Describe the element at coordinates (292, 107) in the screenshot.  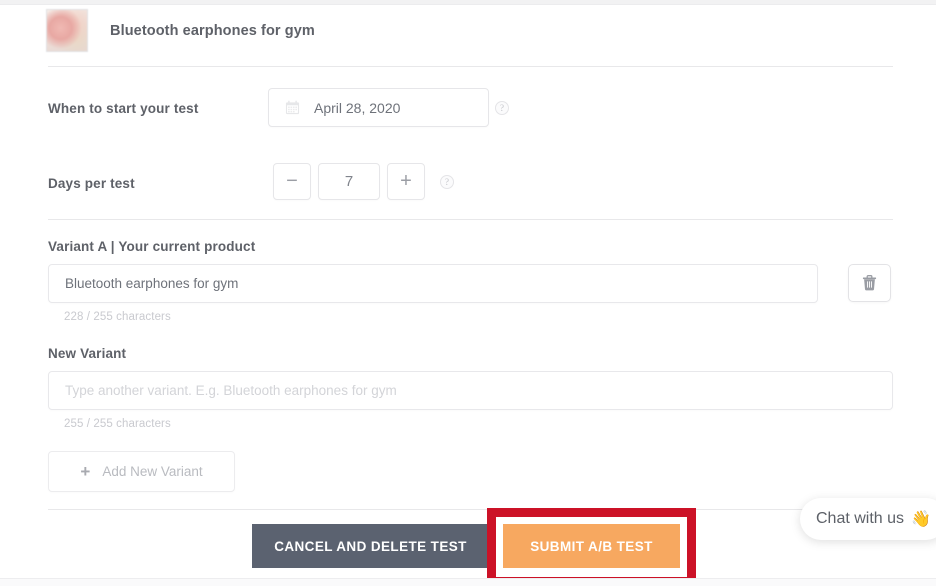
I see `calendar-icon` at that location.